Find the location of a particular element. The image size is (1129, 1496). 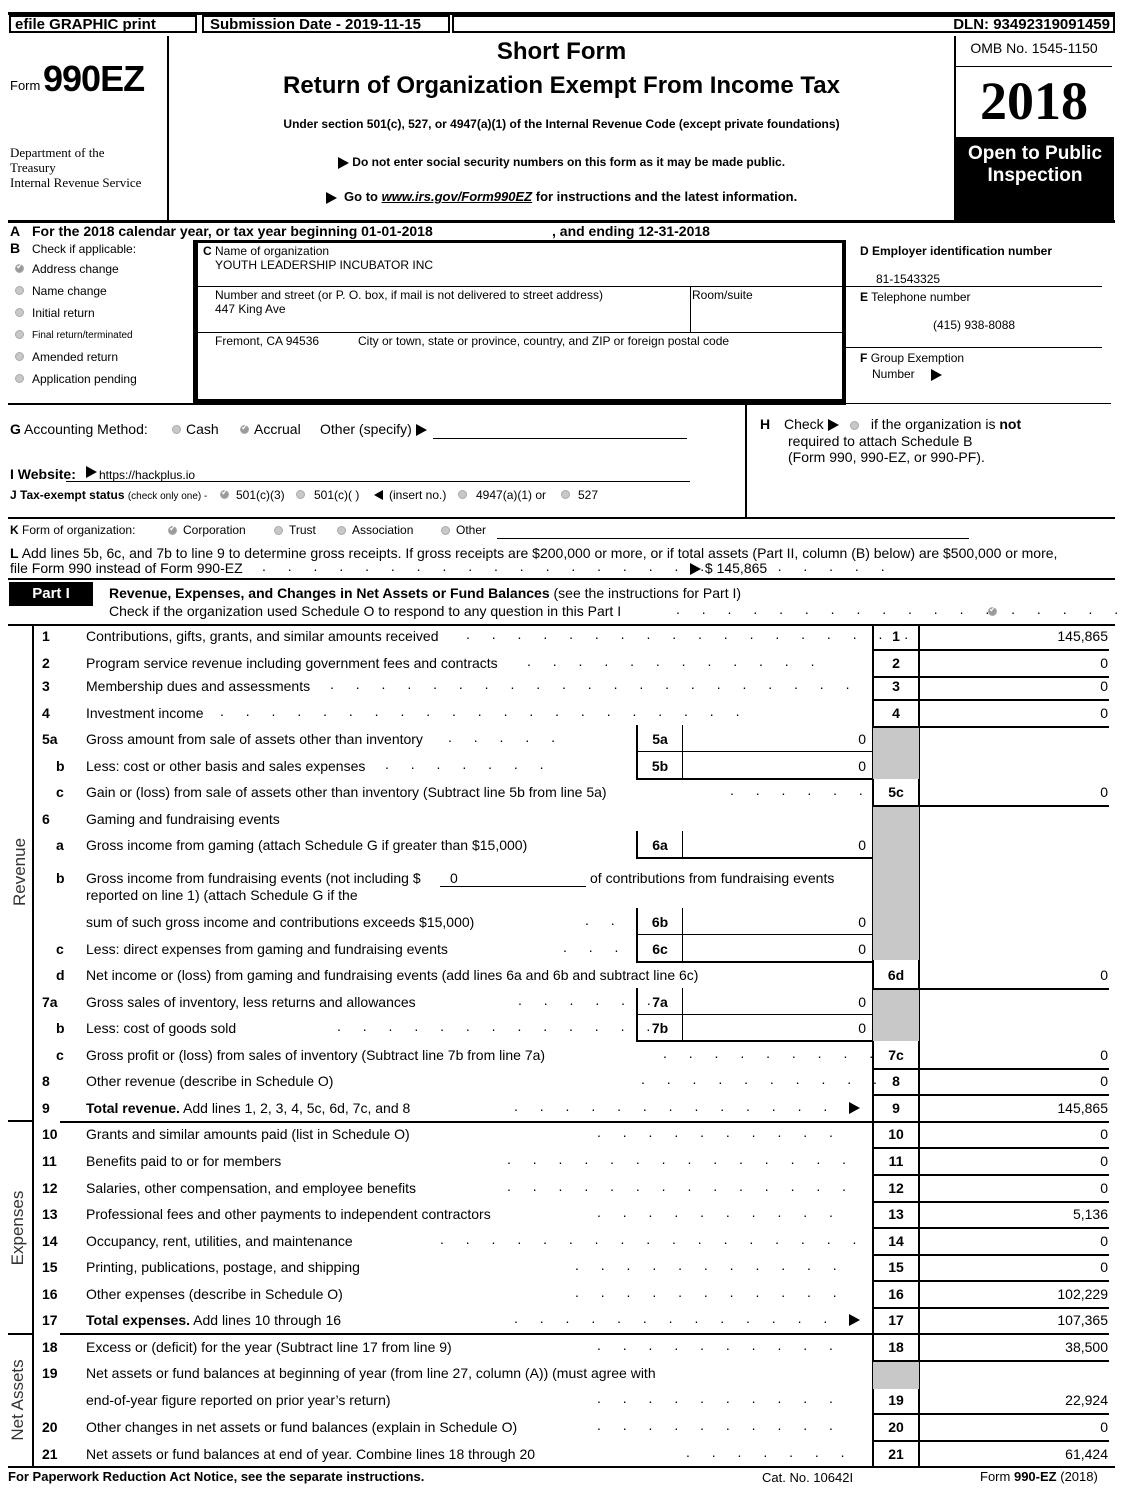

part-badge: Part I is located at coordinates (51, 594).